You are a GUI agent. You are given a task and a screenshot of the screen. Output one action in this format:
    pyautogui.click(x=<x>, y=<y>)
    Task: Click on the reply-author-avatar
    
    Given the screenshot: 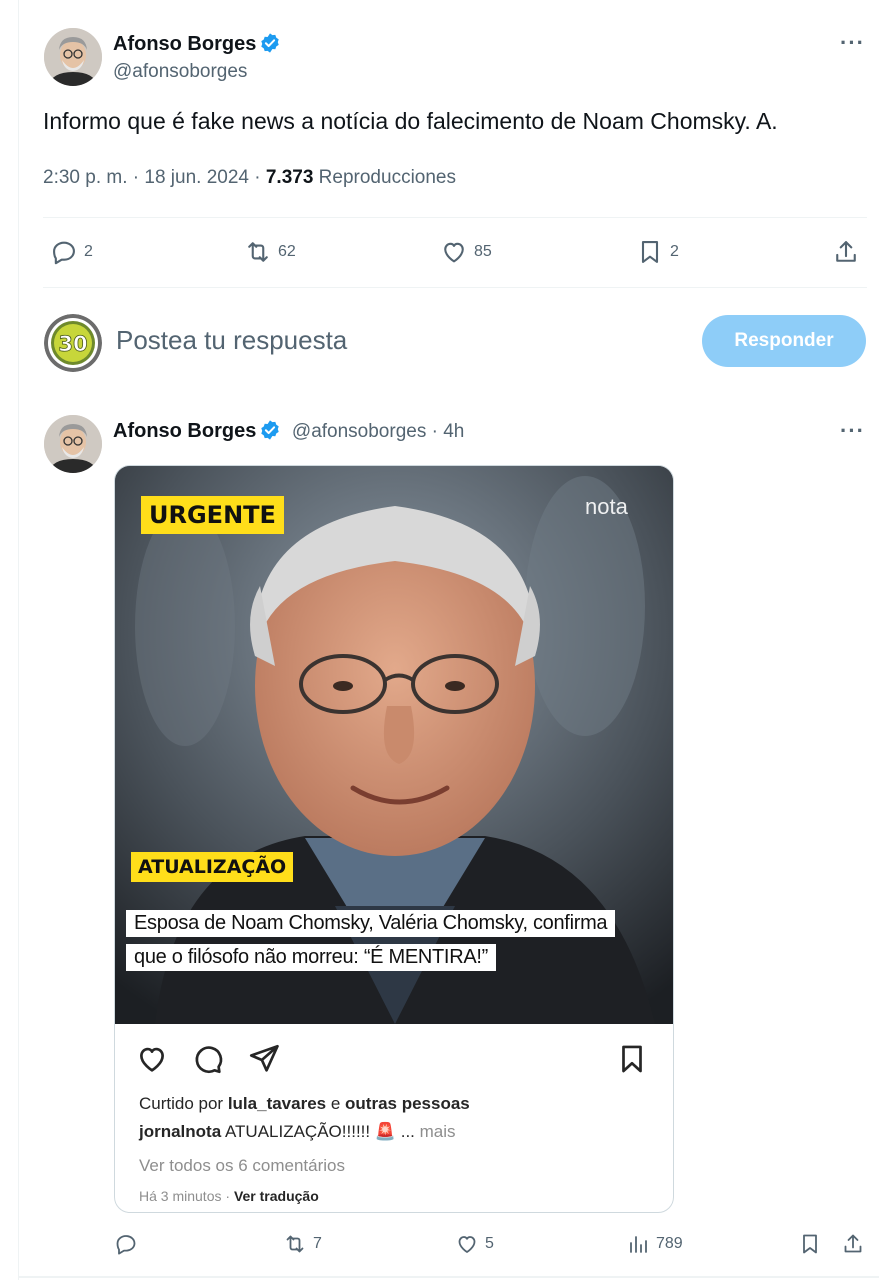 What is the action you would take?
    pyautogui.click(x=73, y=444)
    